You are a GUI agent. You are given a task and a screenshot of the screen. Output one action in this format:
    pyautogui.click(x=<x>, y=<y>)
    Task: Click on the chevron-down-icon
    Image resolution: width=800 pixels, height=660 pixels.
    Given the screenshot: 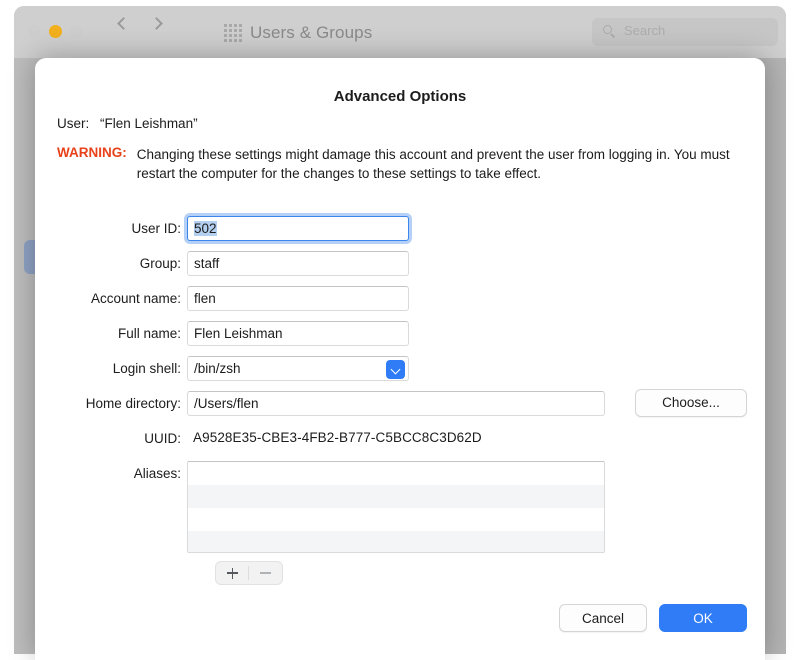 What is the action you would take?
    pyautogui.click(x=395, y=369)
    